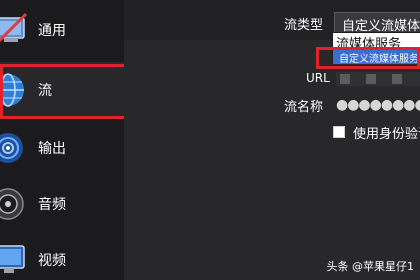 The width and height of the screenshot is (420, 280). What do you see at coordinates (15, 90) in the screenshot?
I see `stream-globe-icon` at bounding box center [15, 90].